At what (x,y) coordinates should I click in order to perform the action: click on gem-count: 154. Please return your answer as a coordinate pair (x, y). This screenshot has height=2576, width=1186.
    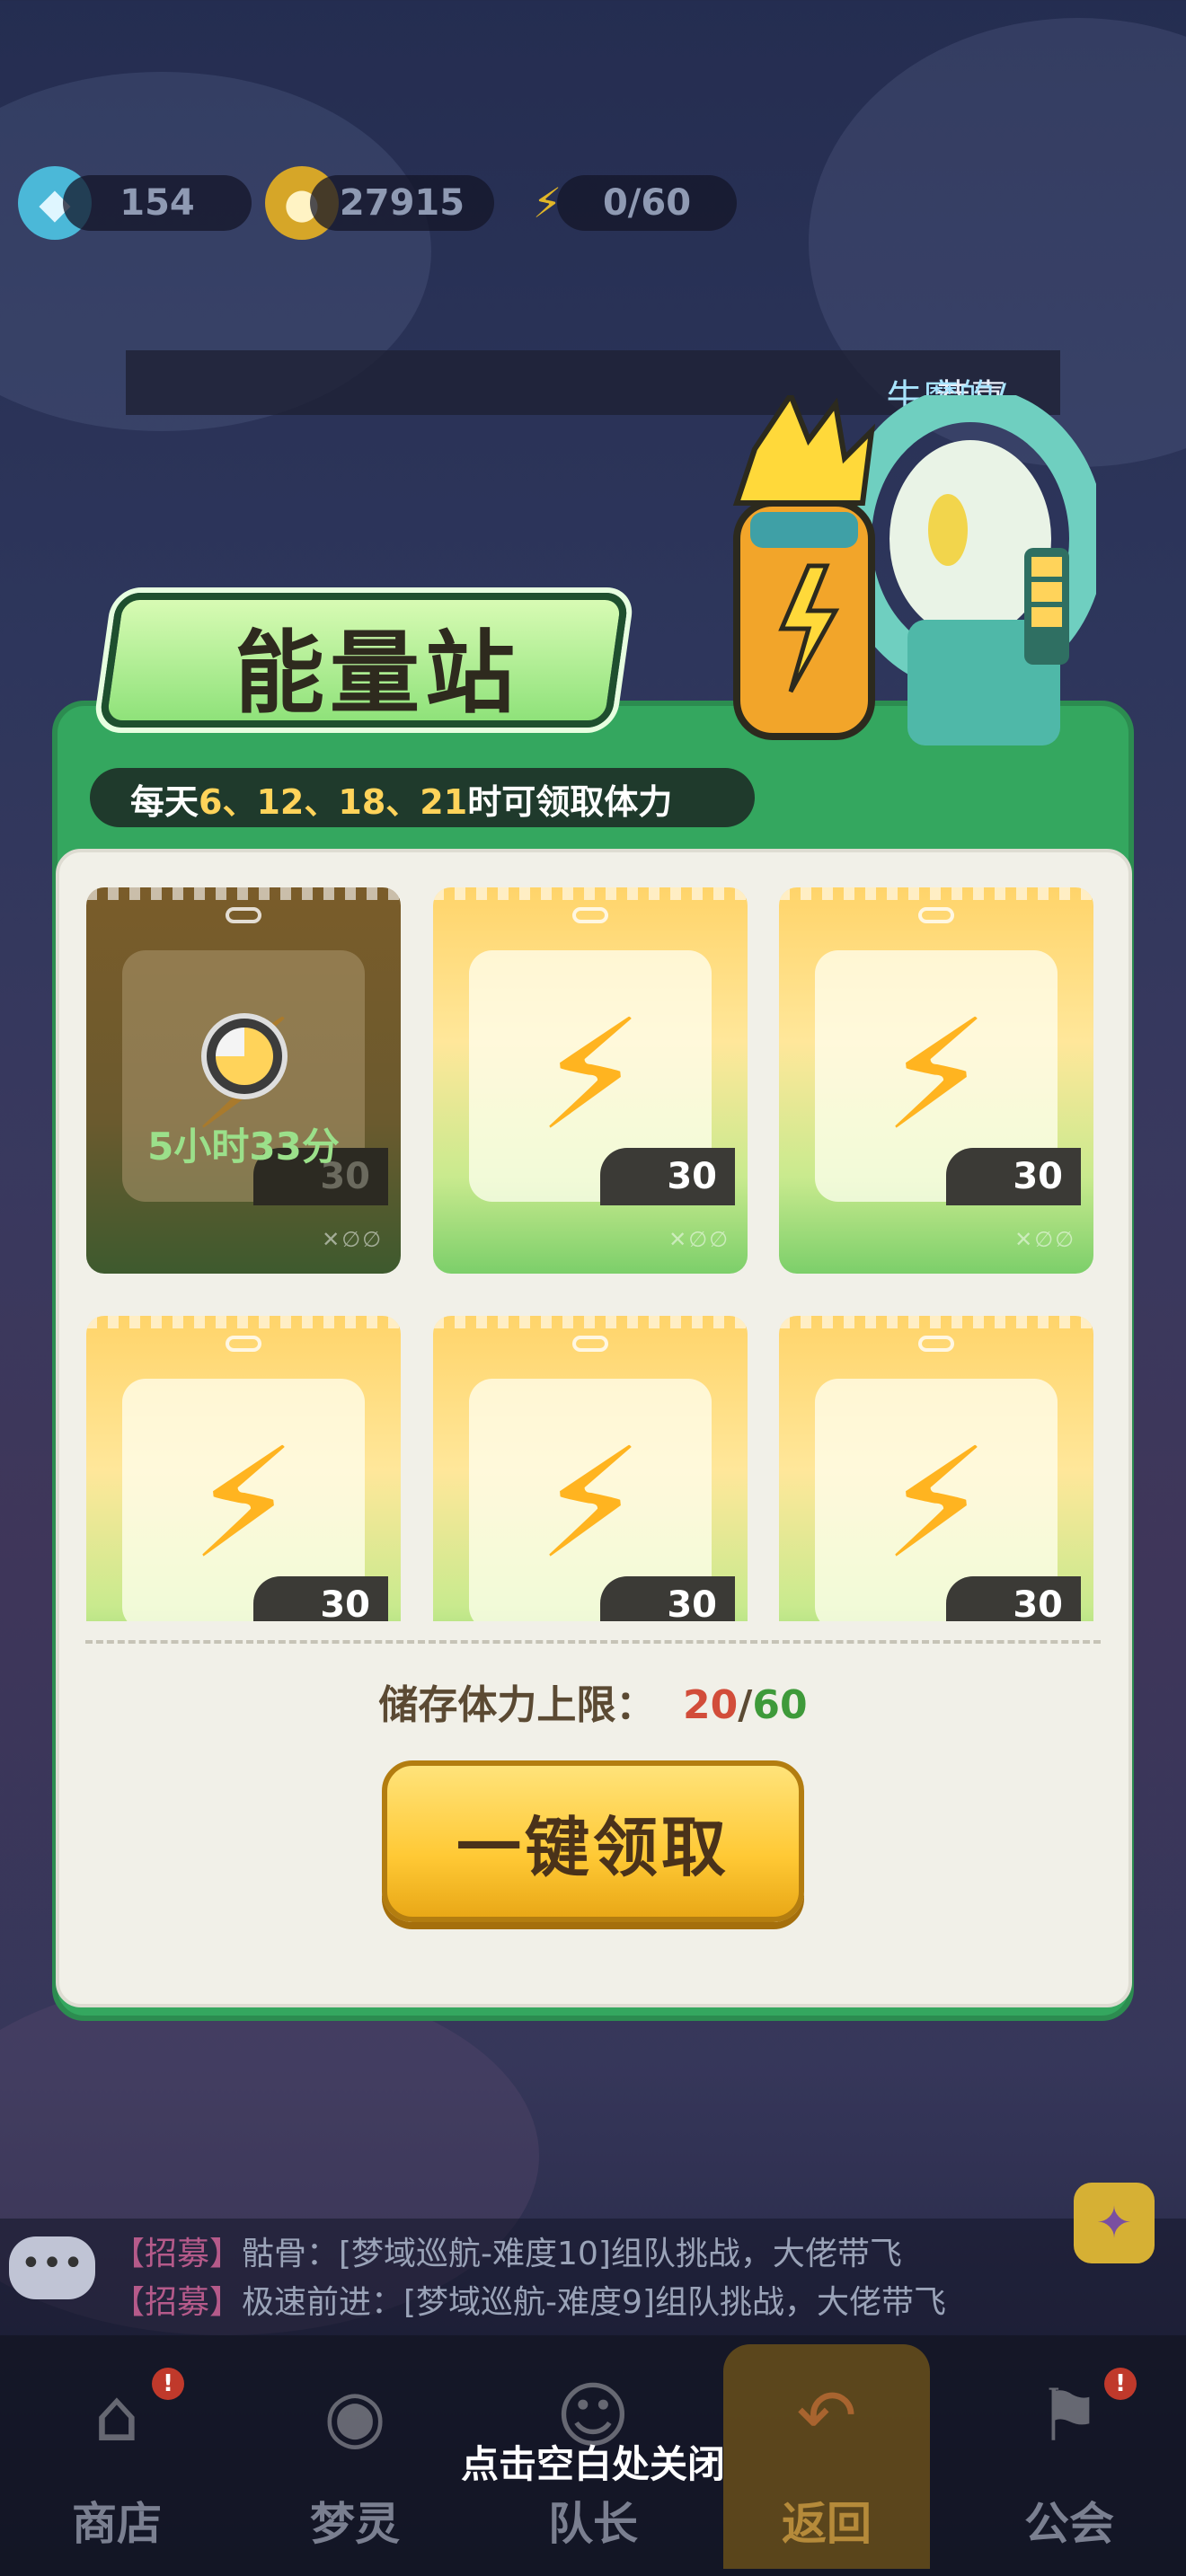
    Looking at the image, I should click on (157, 203).